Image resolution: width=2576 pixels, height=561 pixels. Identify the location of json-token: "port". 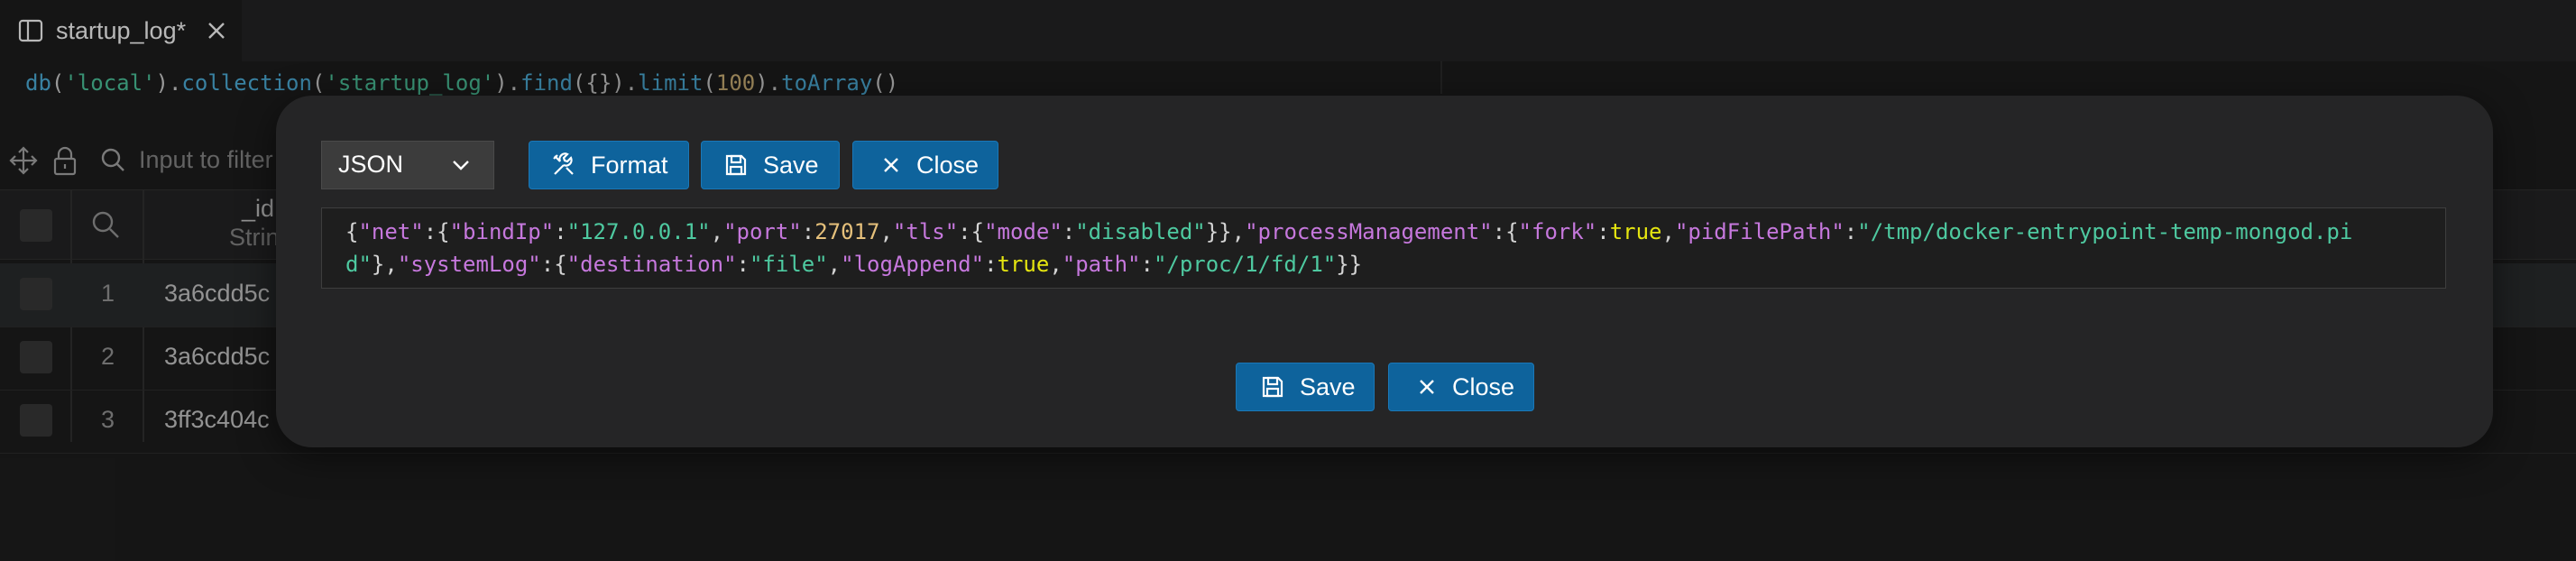
(763, 231).